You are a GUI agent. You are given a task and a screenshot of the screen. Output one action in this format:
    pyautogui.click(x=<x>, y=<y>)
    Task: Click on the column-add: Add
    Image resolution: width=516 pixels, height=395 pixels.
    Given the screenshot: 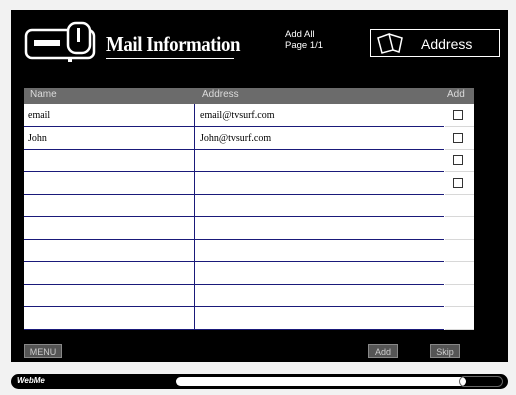 What is the action you would take?
    pyautogui.click(x=456, y=94)
    